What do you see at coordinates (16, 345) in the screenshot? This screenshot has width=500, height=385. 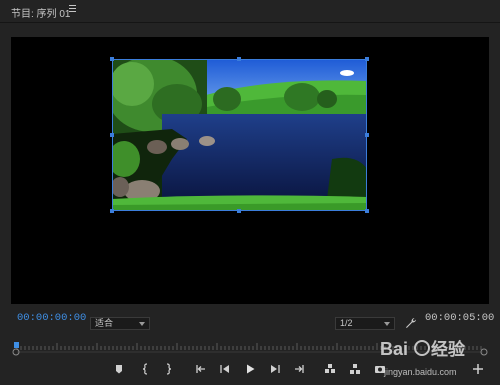 I see `playhead` at bounding box center [16, 345].